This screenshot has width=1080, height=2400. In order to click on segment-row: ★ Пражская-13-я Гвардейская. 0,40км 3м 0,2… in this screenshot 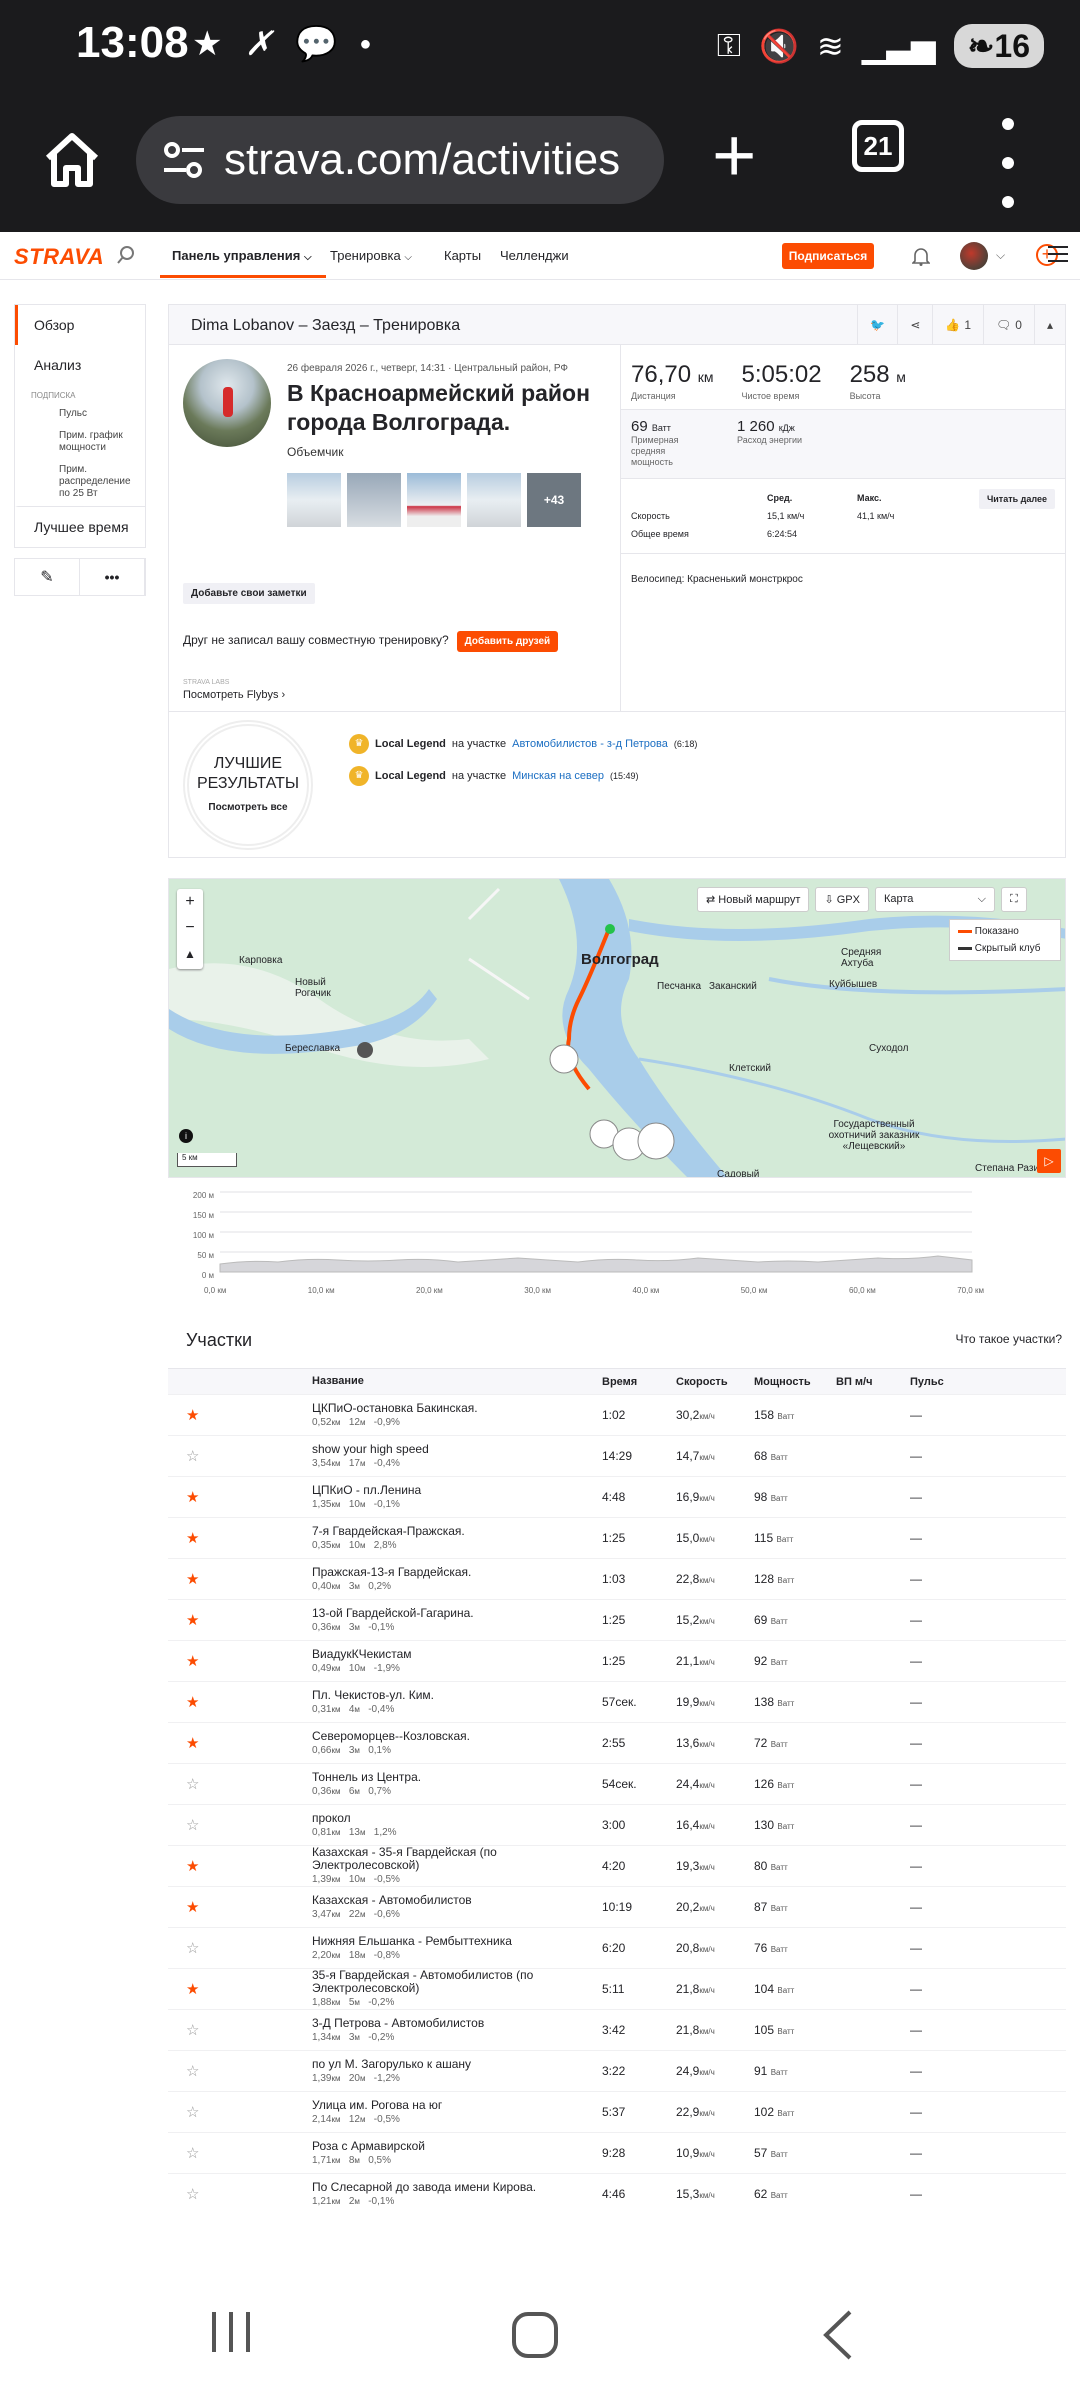, I will do `click(617, 1578)`.